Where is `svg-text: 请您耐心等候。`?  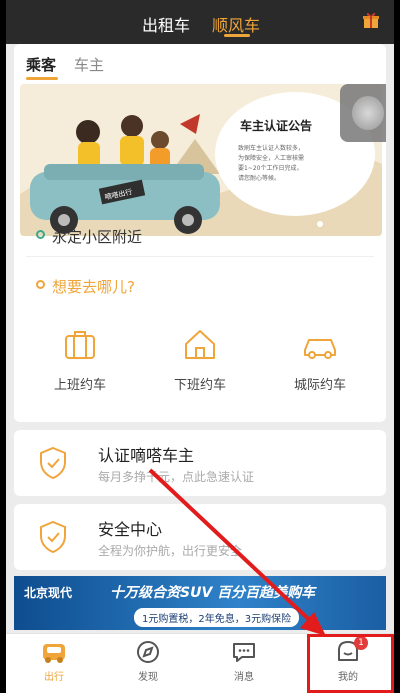
svg-text: 请您耐心等候。 is located at coordinates (259, 178).